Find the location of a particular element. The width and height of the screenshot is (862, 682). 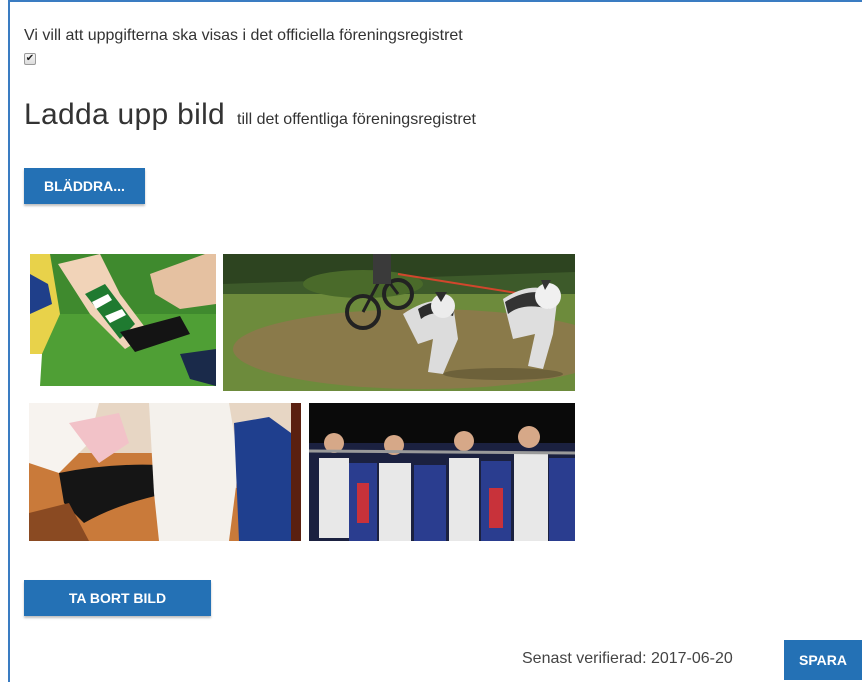

collage-photo-football is located at coordinates (123, 320).